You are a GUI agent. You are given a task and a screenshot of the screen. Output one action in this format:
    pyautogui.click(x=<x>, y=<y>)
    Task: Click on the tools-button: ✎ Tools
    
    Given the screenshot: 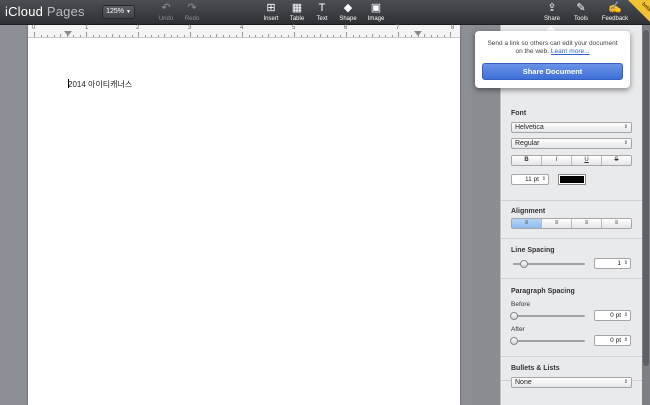 What is the action you would take?
    pyautogui.click(x=581, y=12)
    